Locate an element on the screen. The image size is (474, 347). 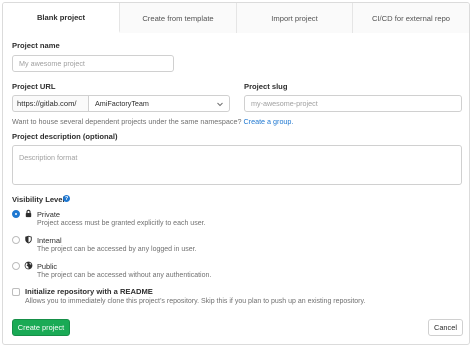
tab-ci-cd-external-repo: CI/CD for external repo is located at coordinates (411, 18).